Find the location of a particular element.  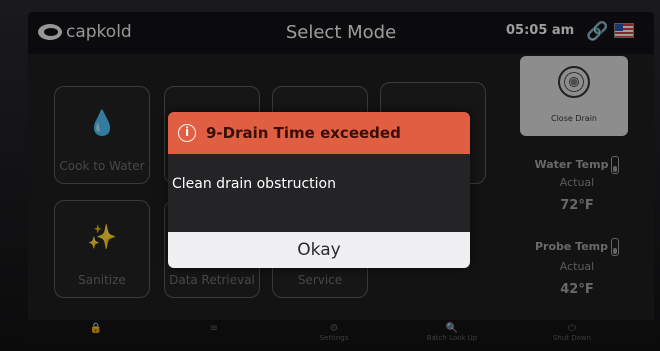

alert-body: Clean drain obstruction is located at coordinates (319, 193).